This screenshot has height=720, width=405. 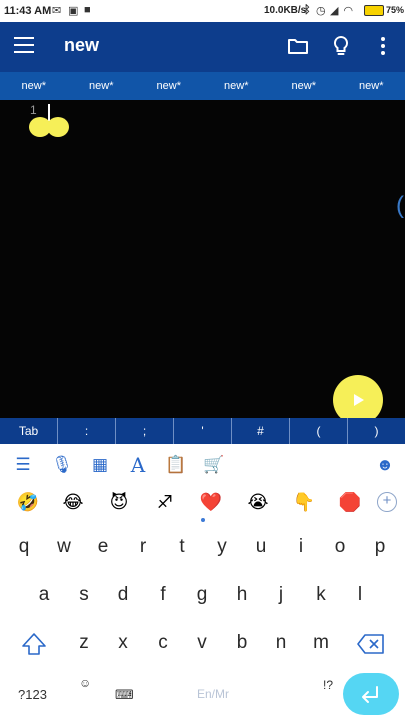 I want to click on file-tabs: new* new* new* new* new* new*, so click(x=202, y=86).